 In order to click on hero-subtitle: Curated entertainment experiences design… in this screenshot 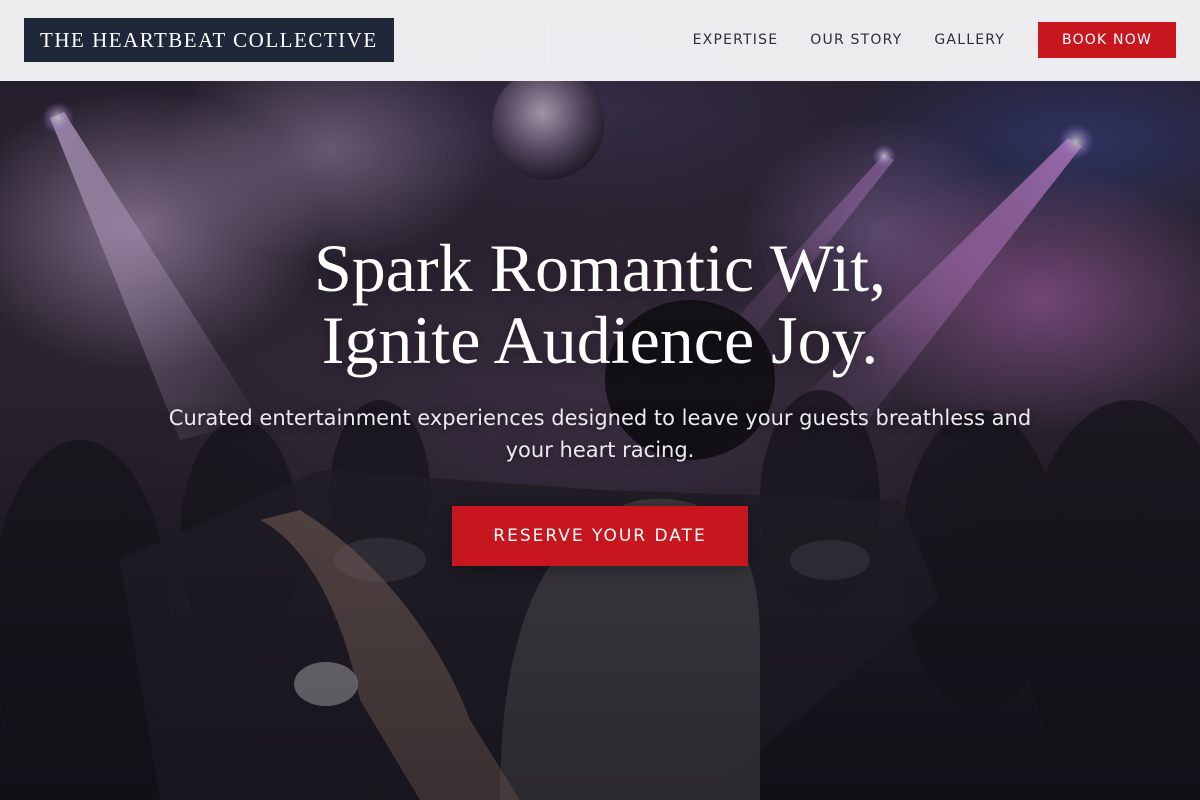, I will do `click(600, 434)`.